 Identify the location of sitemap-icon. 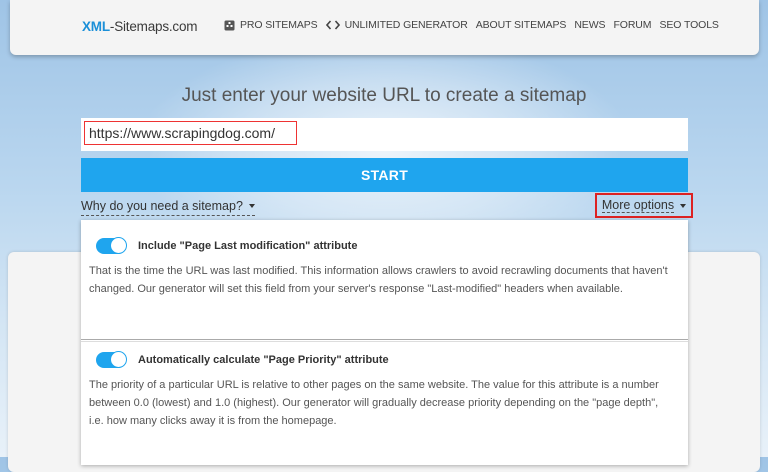
(229, 25).